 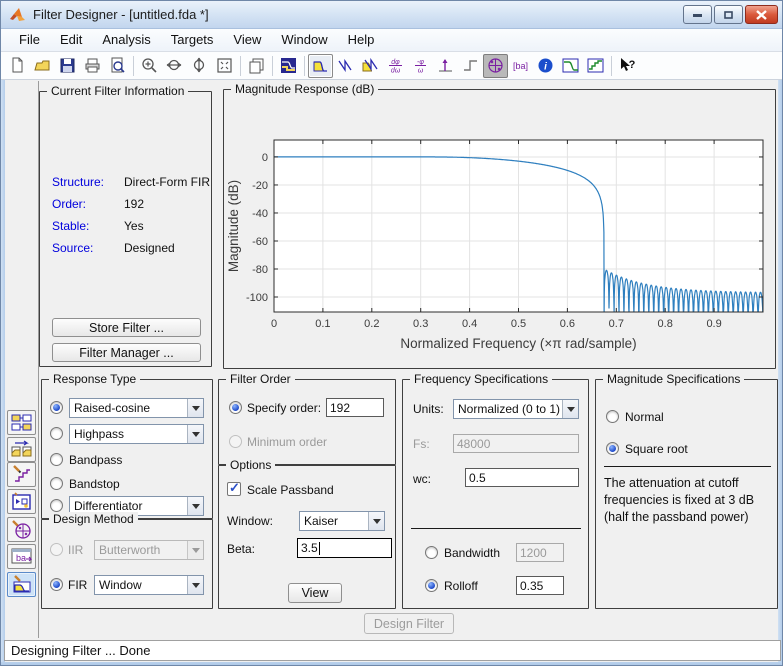 I want to click on magnitude-response-button, so click(x=320, y=65).